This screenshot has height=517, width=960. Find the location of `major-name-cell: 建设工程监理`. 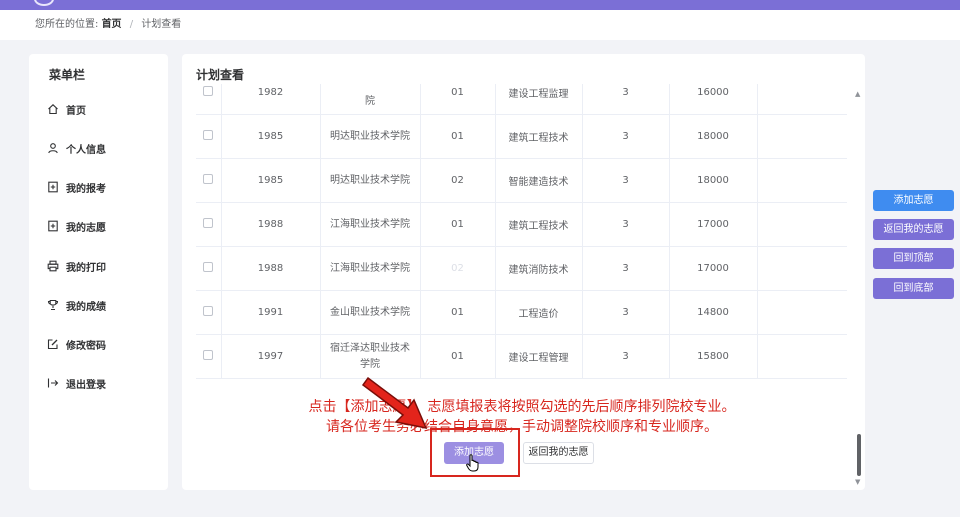

major-name-cell: 建设工程监理 is located at coordinates (538, 99).